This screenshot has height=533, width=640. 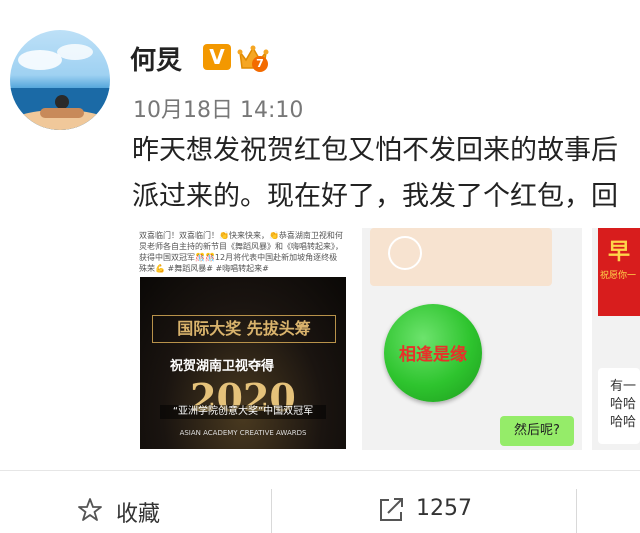 What do you see at coordinates (375, 174) in the screenshot?
I see `post-content: 昨天想发祝贺红包又怕不发回来的故事后 派过来的。现在好了，我发了个红包，回` at bounding box center [375, 174].